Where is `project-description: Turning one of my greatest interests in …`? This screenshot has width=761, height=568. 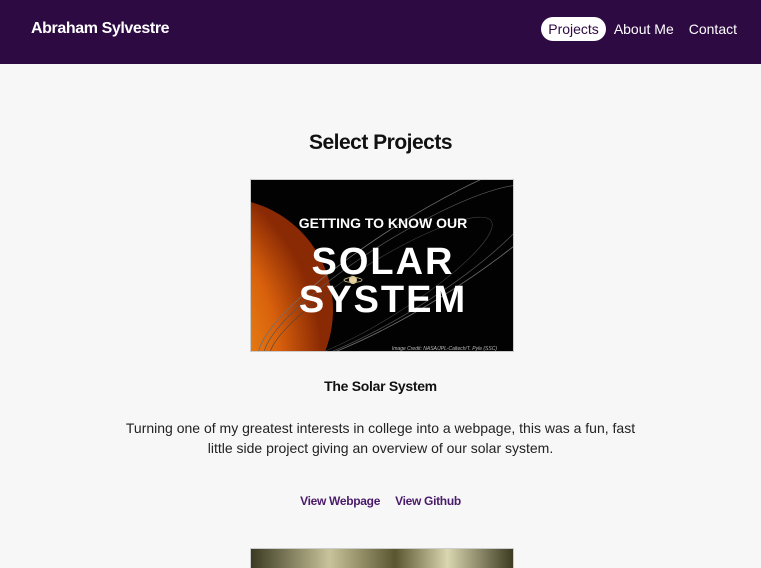
project-description: Turning one of my greatest interests in … is located at coordinates (380, 438).